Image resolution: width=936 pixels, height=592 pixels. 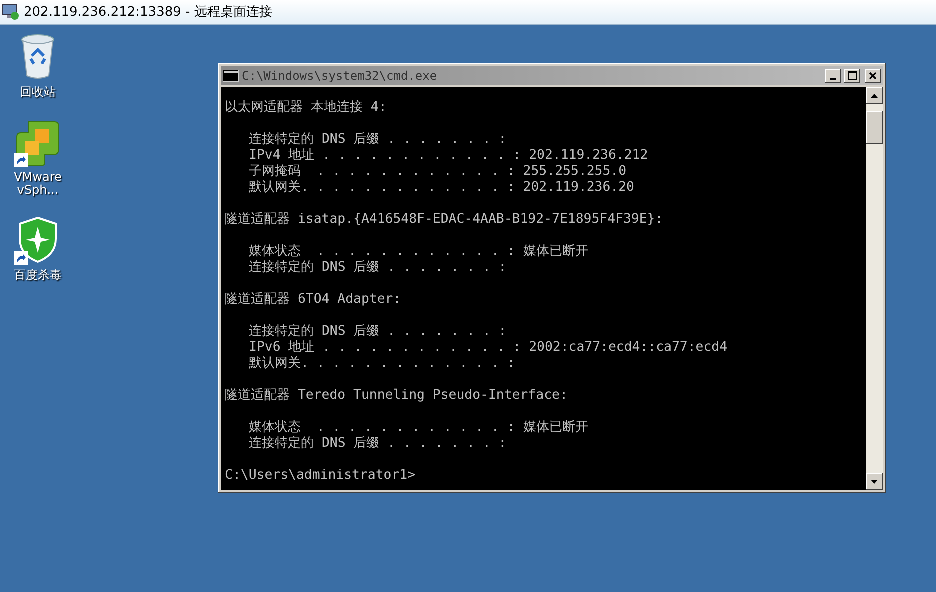 I want to click on console-line: IPv4 地址 . . . . . . . . . . . . : 202.119.236.212, so click(x=448, y=156).